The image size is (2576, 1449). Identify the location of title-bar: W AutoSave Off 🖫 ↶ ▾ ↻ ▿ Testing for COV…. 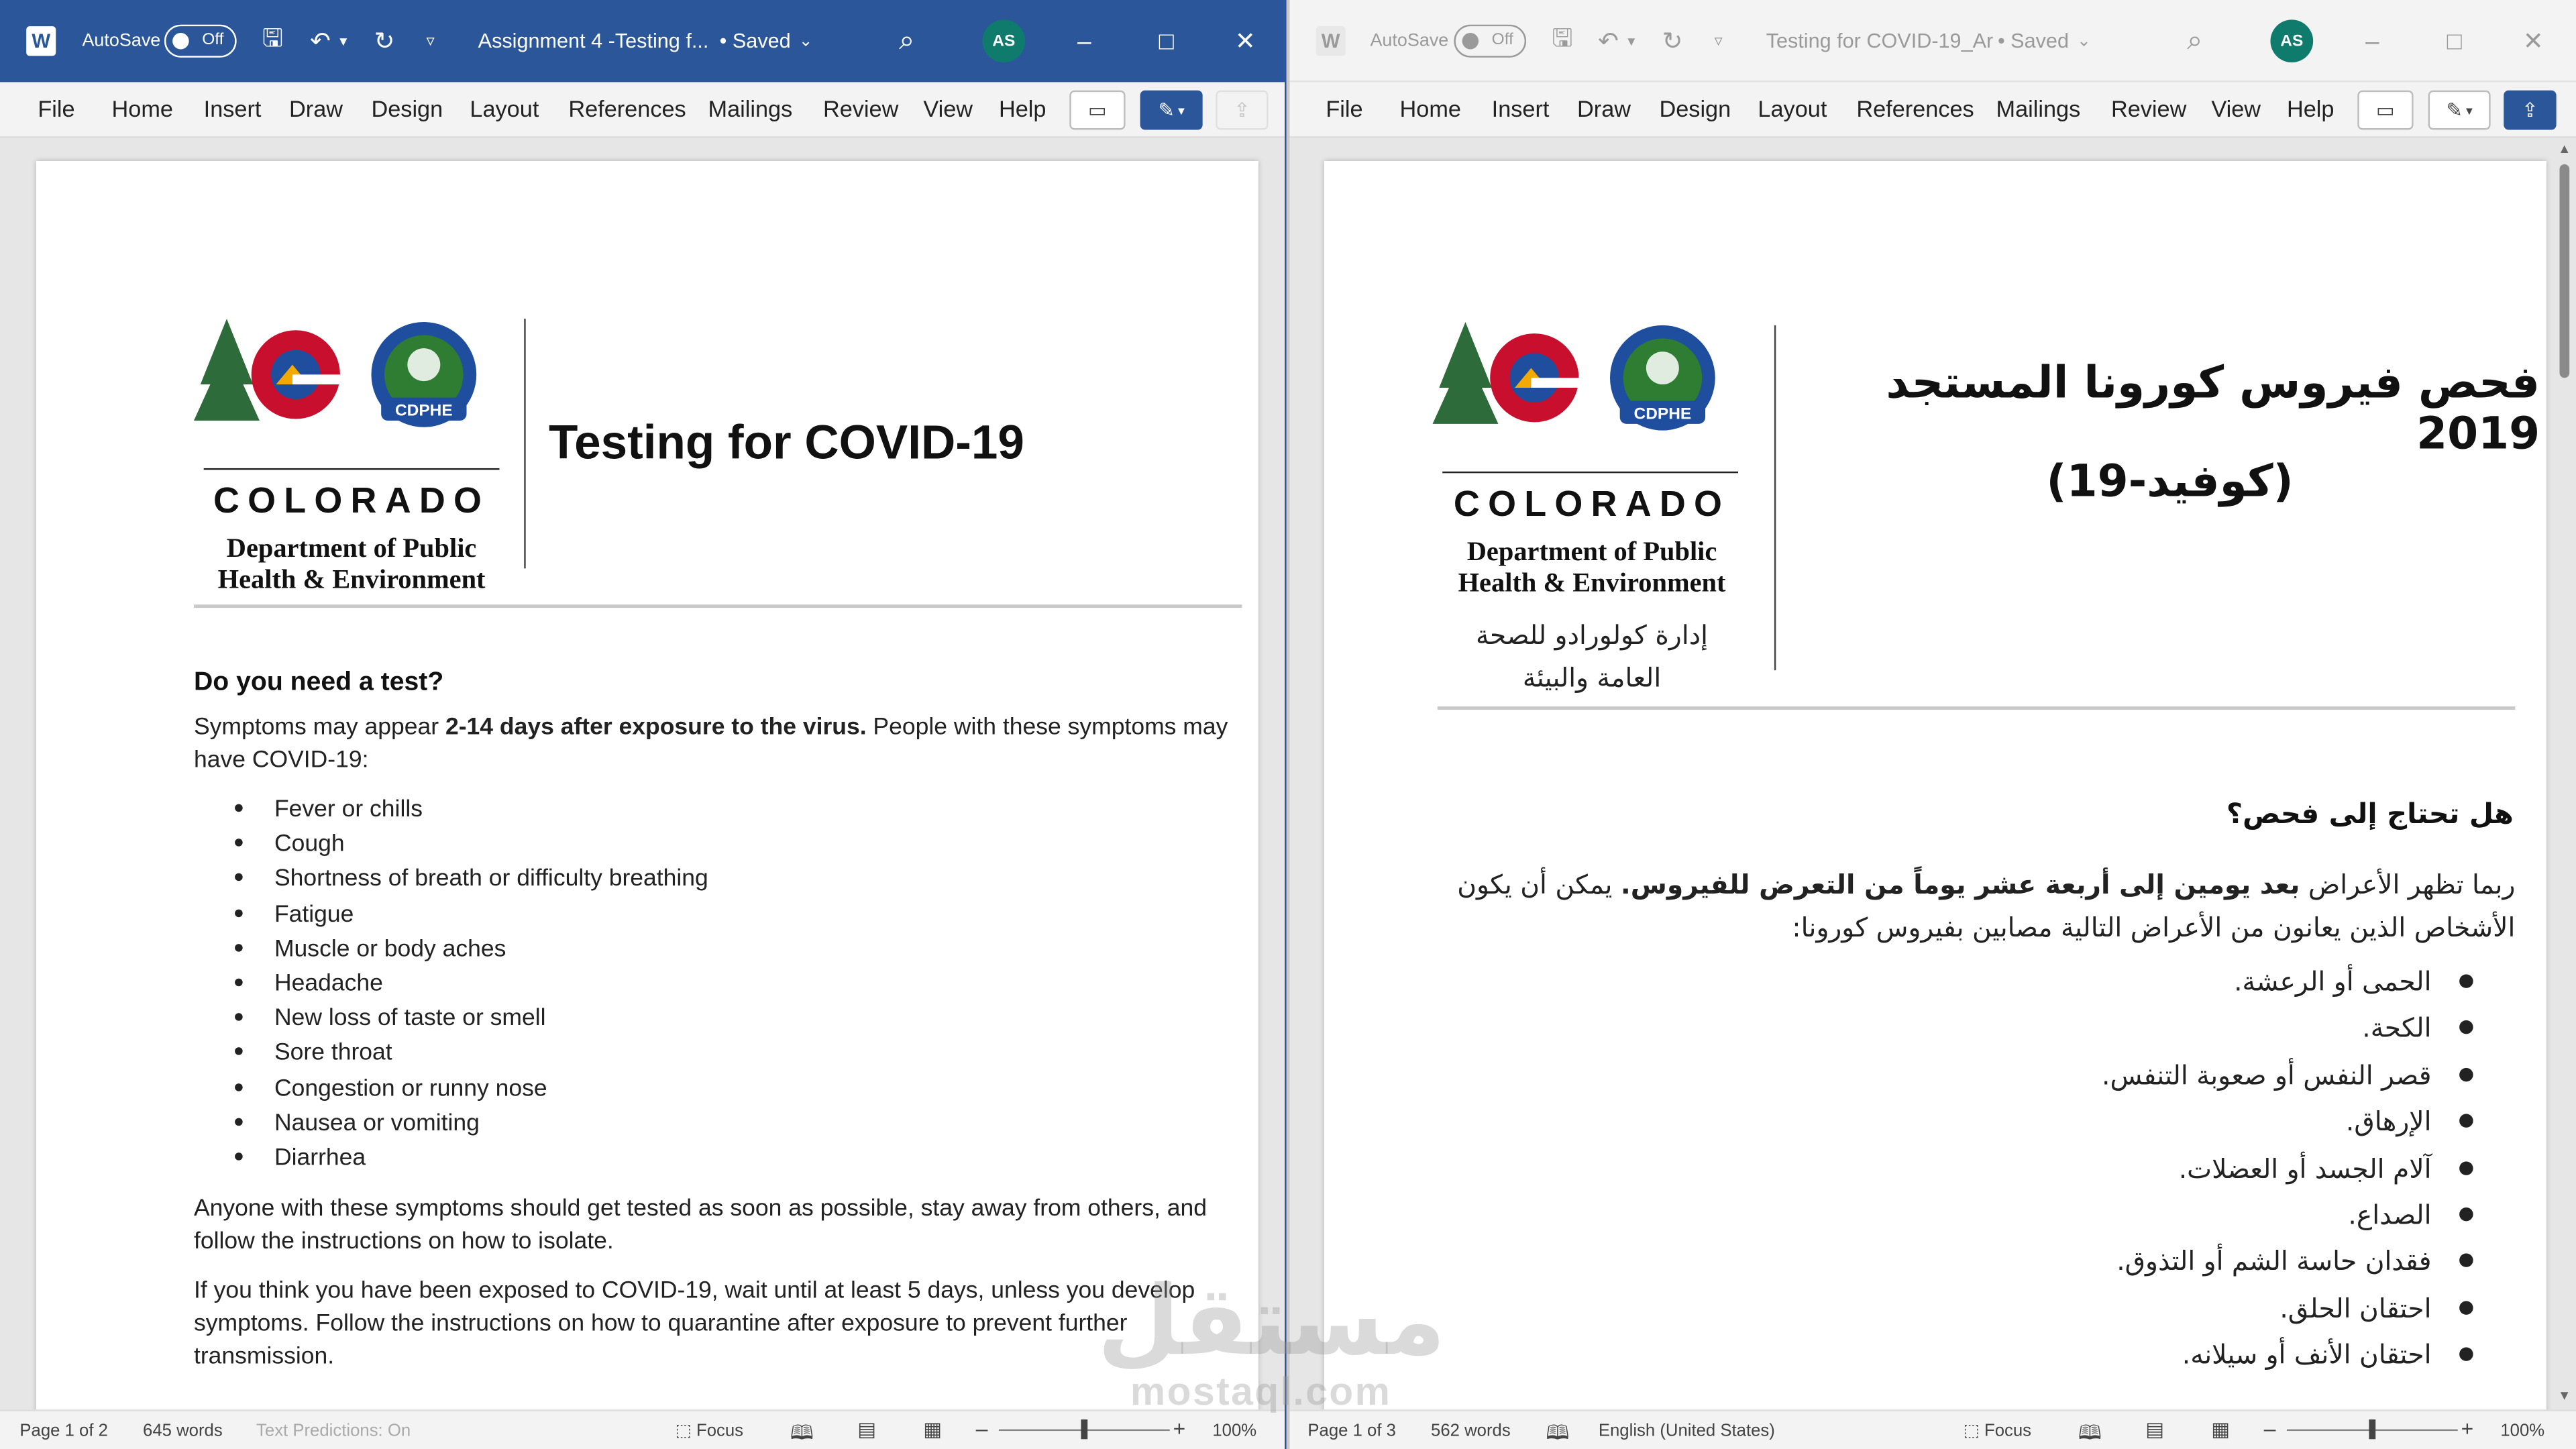
(1932, 41).